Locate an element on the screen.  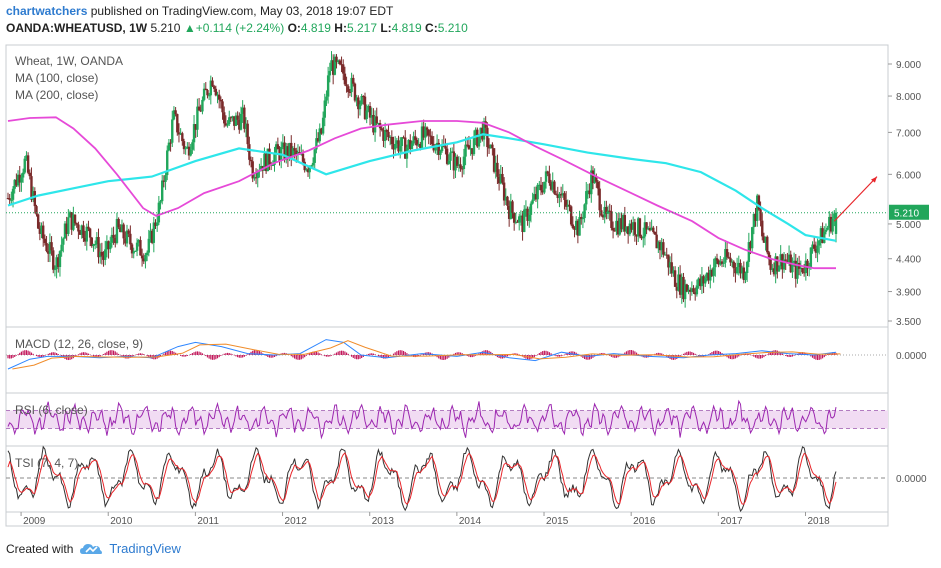
macd-tick-label: 0.0000 is located at coordinates (911, 356).